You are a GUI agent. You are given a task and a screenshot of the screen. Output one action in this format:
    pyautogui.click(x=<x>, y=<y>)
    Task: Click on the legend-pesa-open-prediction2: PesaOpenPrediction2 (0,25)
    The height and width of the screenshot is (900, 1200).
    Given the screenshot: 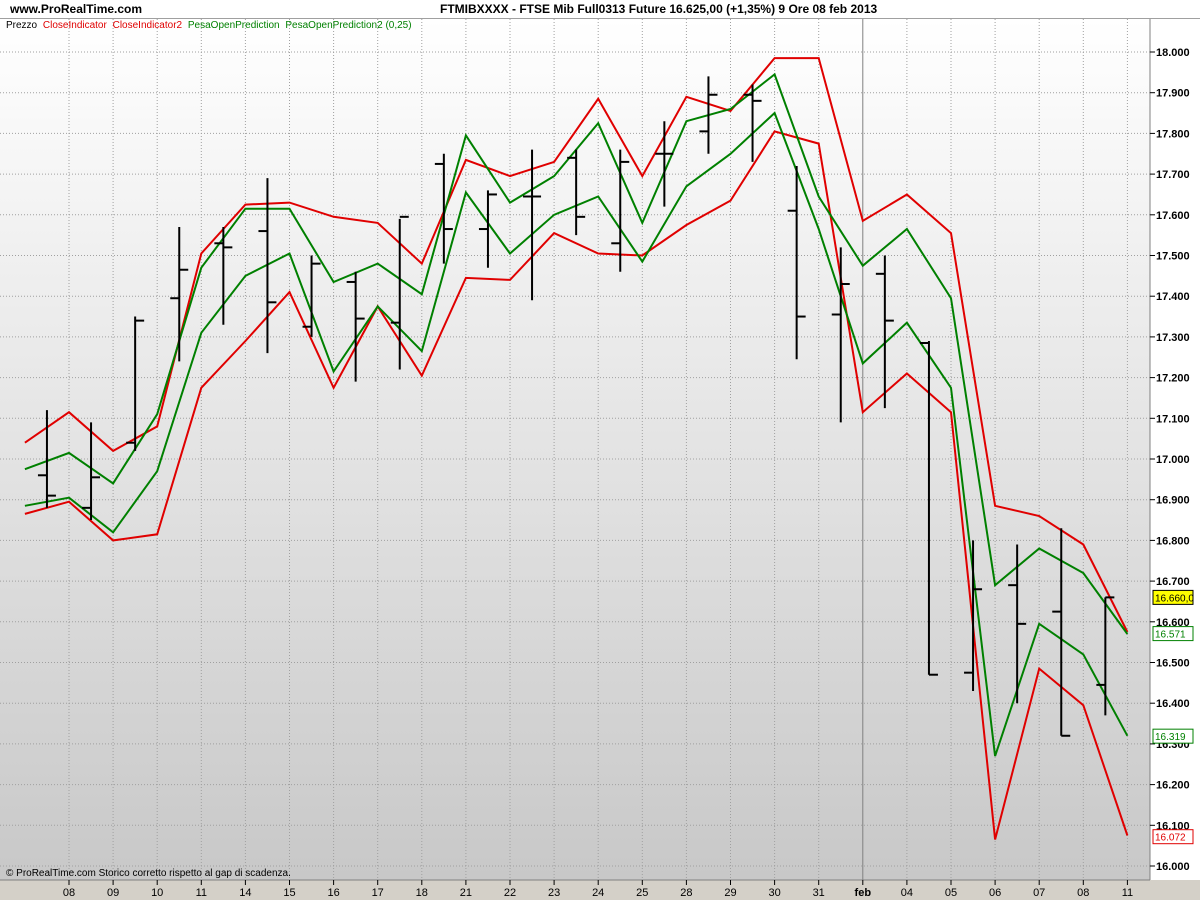 What is the action you would take?
    pyautogui.click(x=348, y=25)
    